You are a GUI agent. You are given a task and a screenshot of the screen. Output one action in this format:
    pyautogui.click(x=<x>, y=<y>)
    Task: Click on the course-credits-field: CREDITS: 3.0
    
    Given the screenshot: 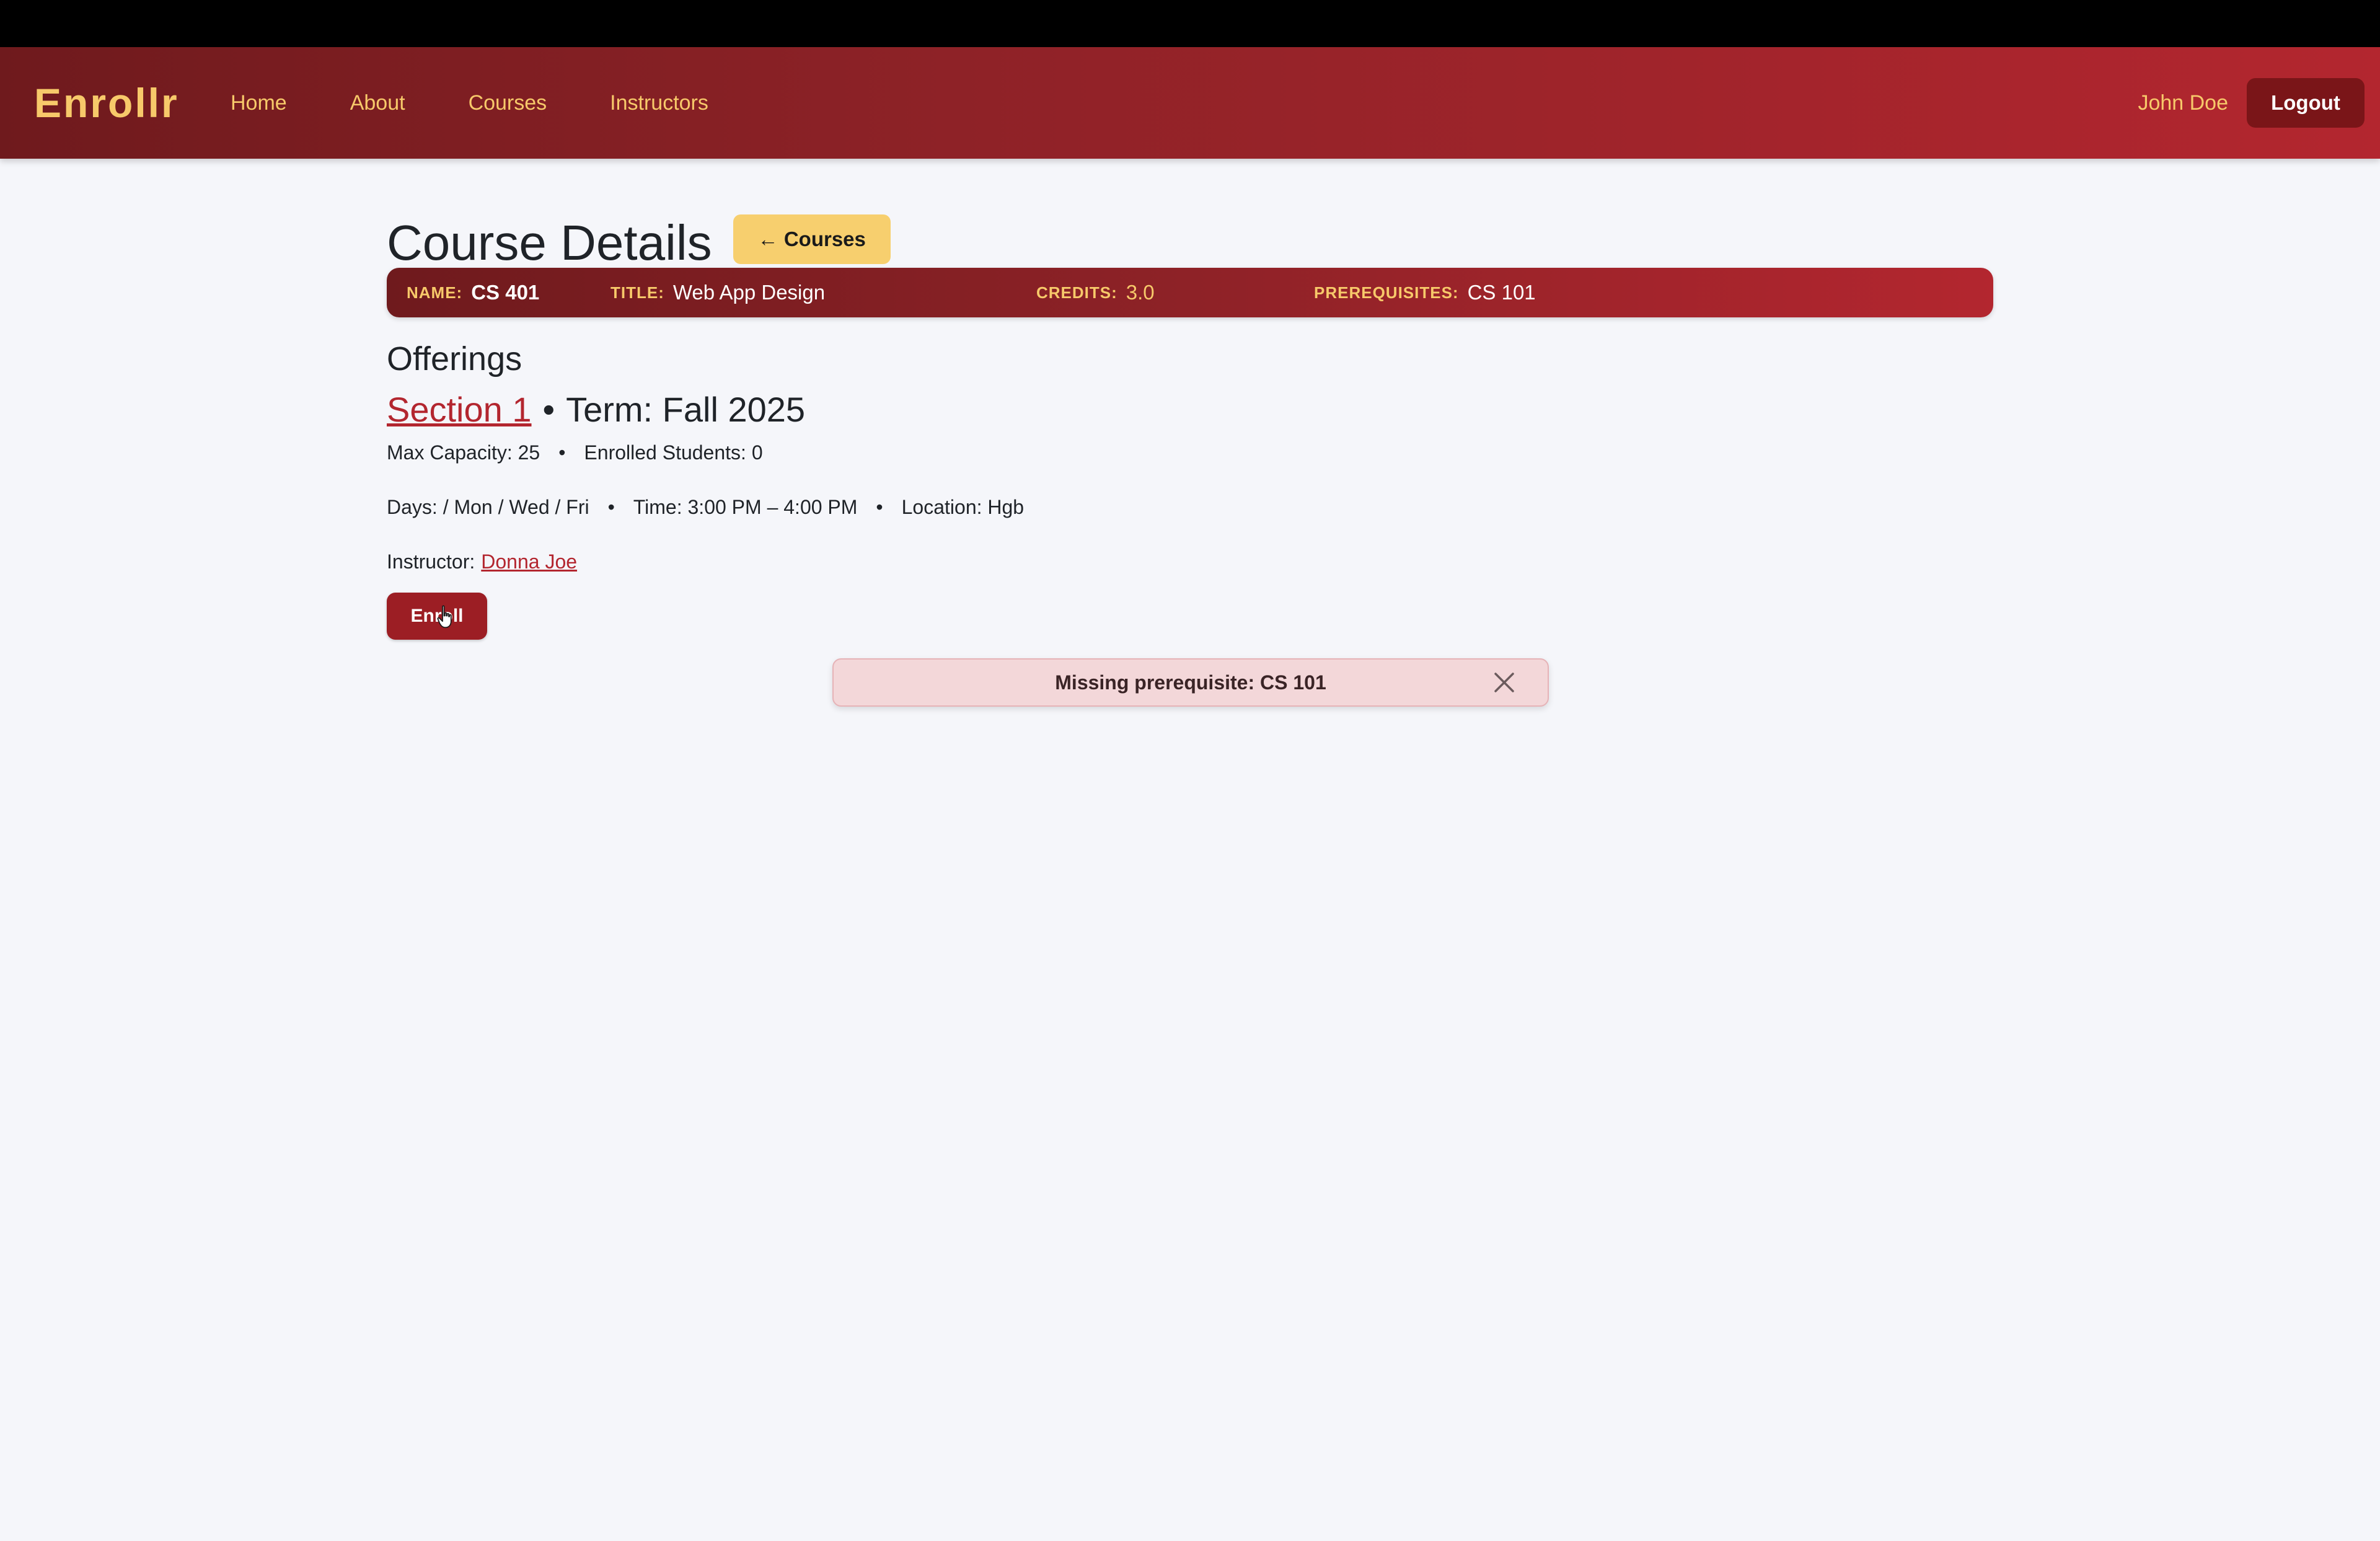 What is the action you would take?
    pyautogui.click(x=1095, y=292)
    